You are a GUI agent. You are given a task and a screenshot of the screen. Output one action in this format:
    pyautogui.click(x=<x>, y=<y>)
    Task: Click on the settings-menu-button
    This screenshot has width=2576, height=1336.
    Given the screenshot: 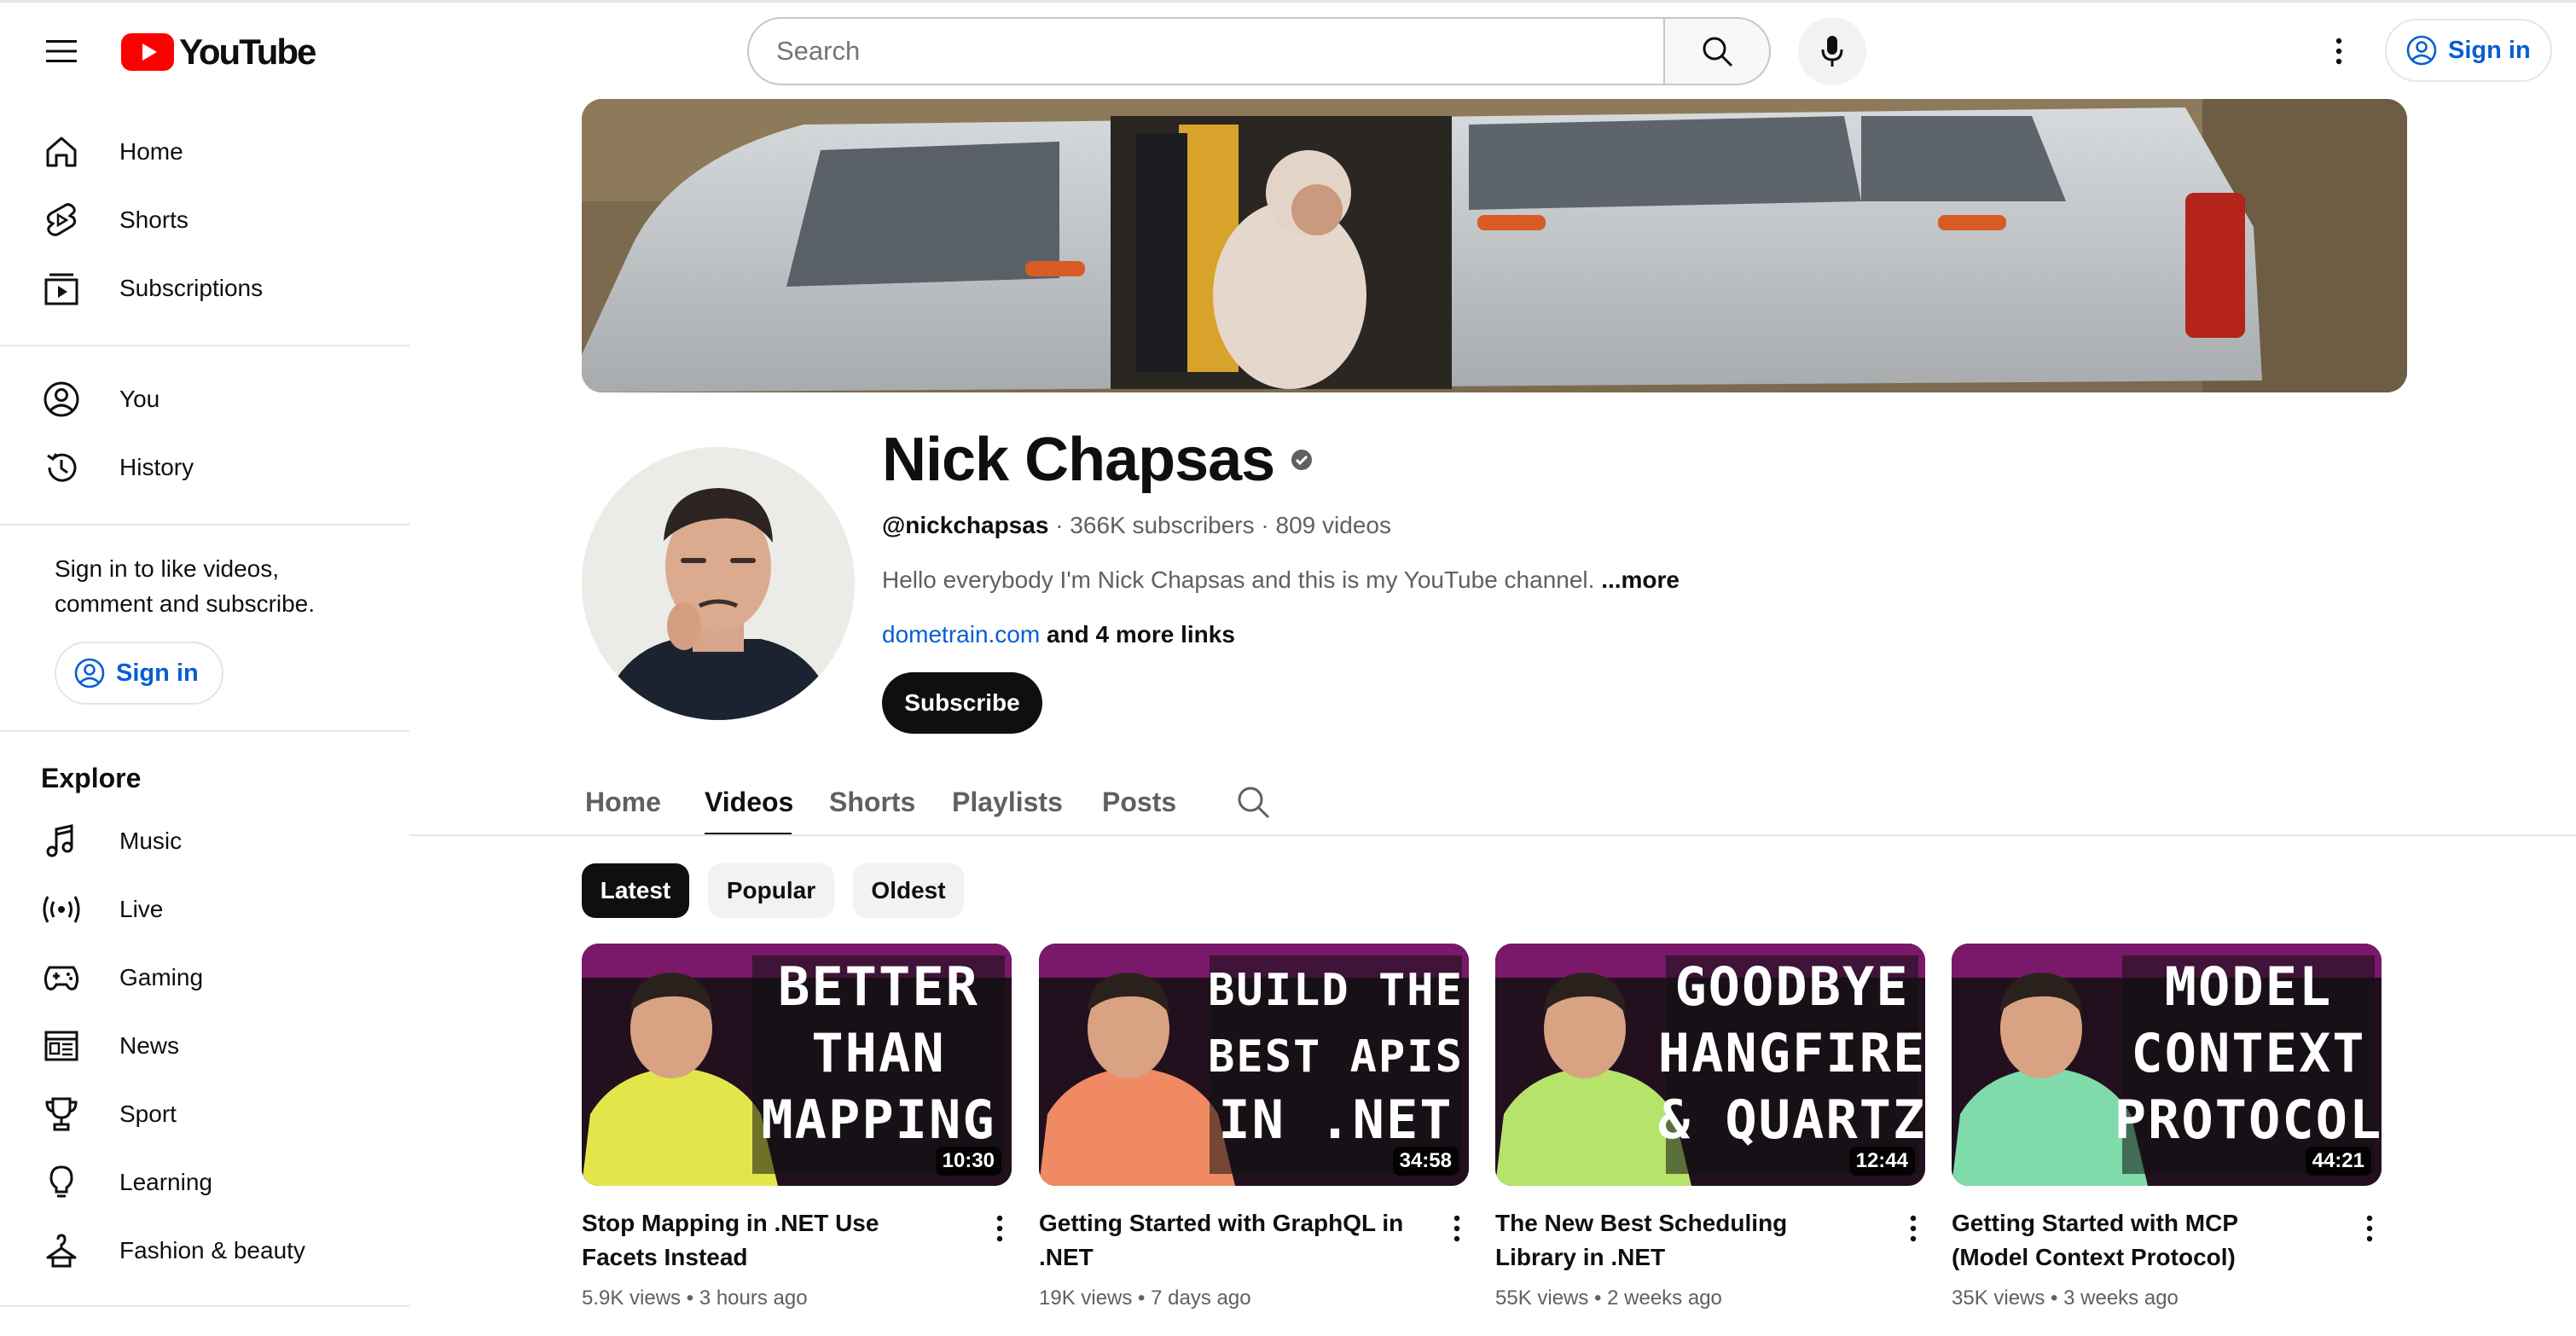 What is the action you would take?
    pyautogui.click(x=2339, y=51)
    